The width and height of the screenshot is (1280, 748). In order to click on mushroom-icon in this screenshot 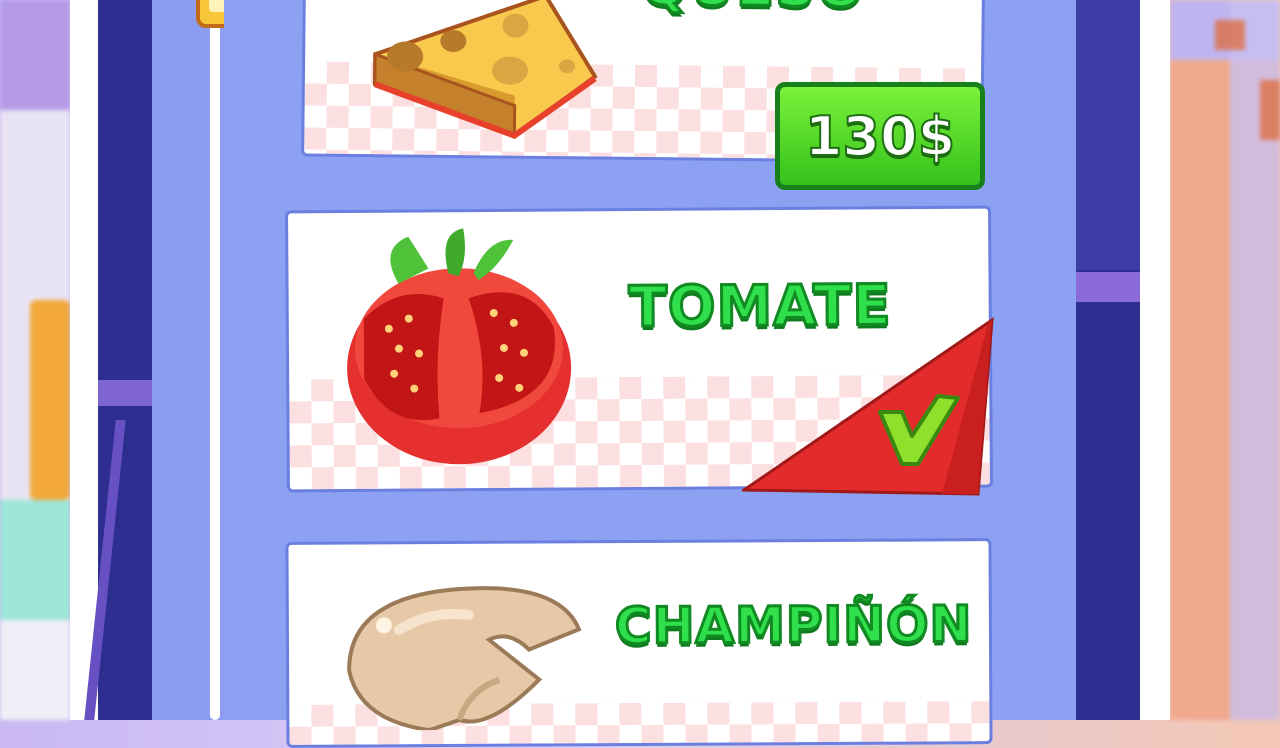, I will do `click(464, 658)`.